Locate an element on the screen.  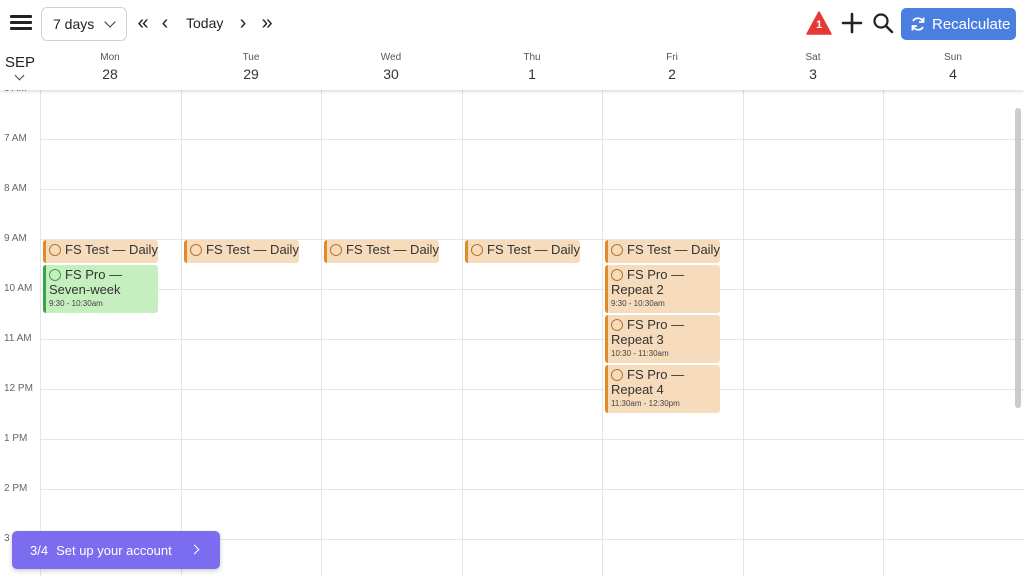
hour-label: 8 AM is located at coordinates (15, 188).